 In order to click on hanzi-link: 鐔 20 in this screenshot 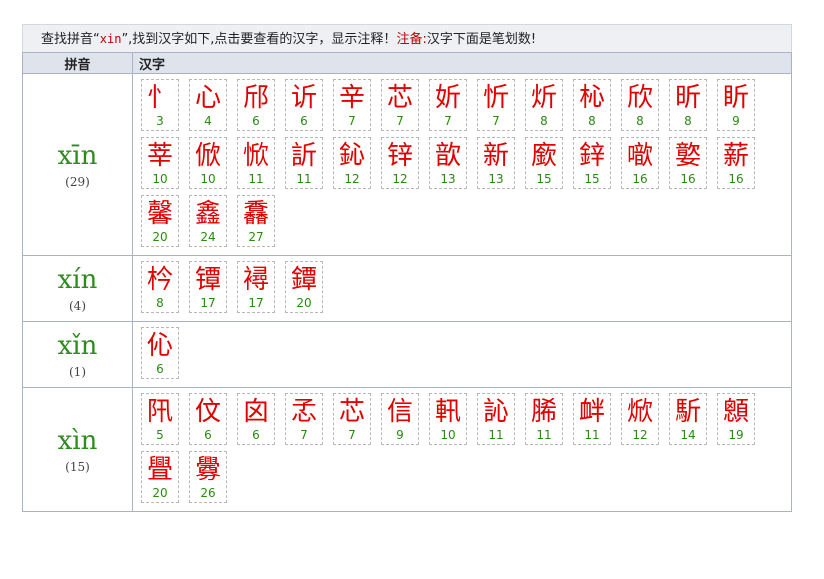, I will do `click(304, 287)`.